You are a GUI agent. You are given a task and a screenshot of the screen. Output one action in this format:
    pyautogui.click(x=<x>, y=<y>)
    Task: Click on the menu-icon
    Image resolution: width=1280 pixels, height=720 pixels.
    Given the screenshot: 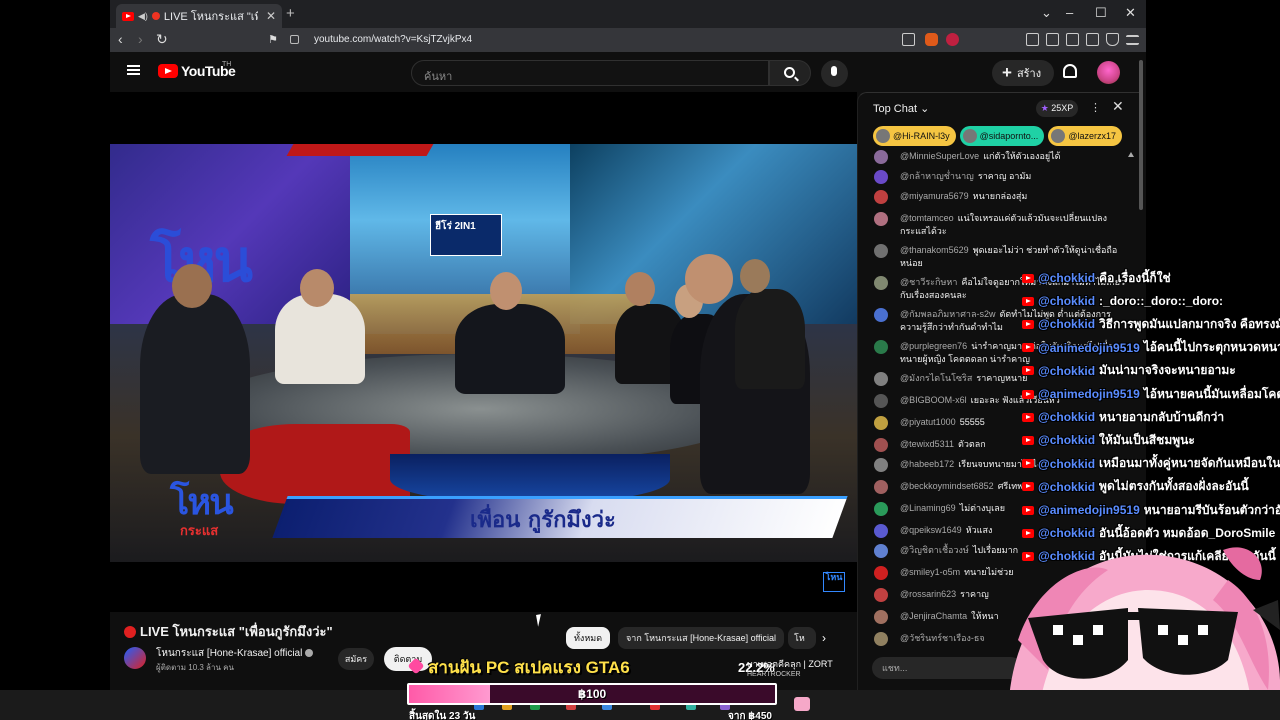 What is the action you would take?
    pyautogui.click(x=1132, y=40)
    